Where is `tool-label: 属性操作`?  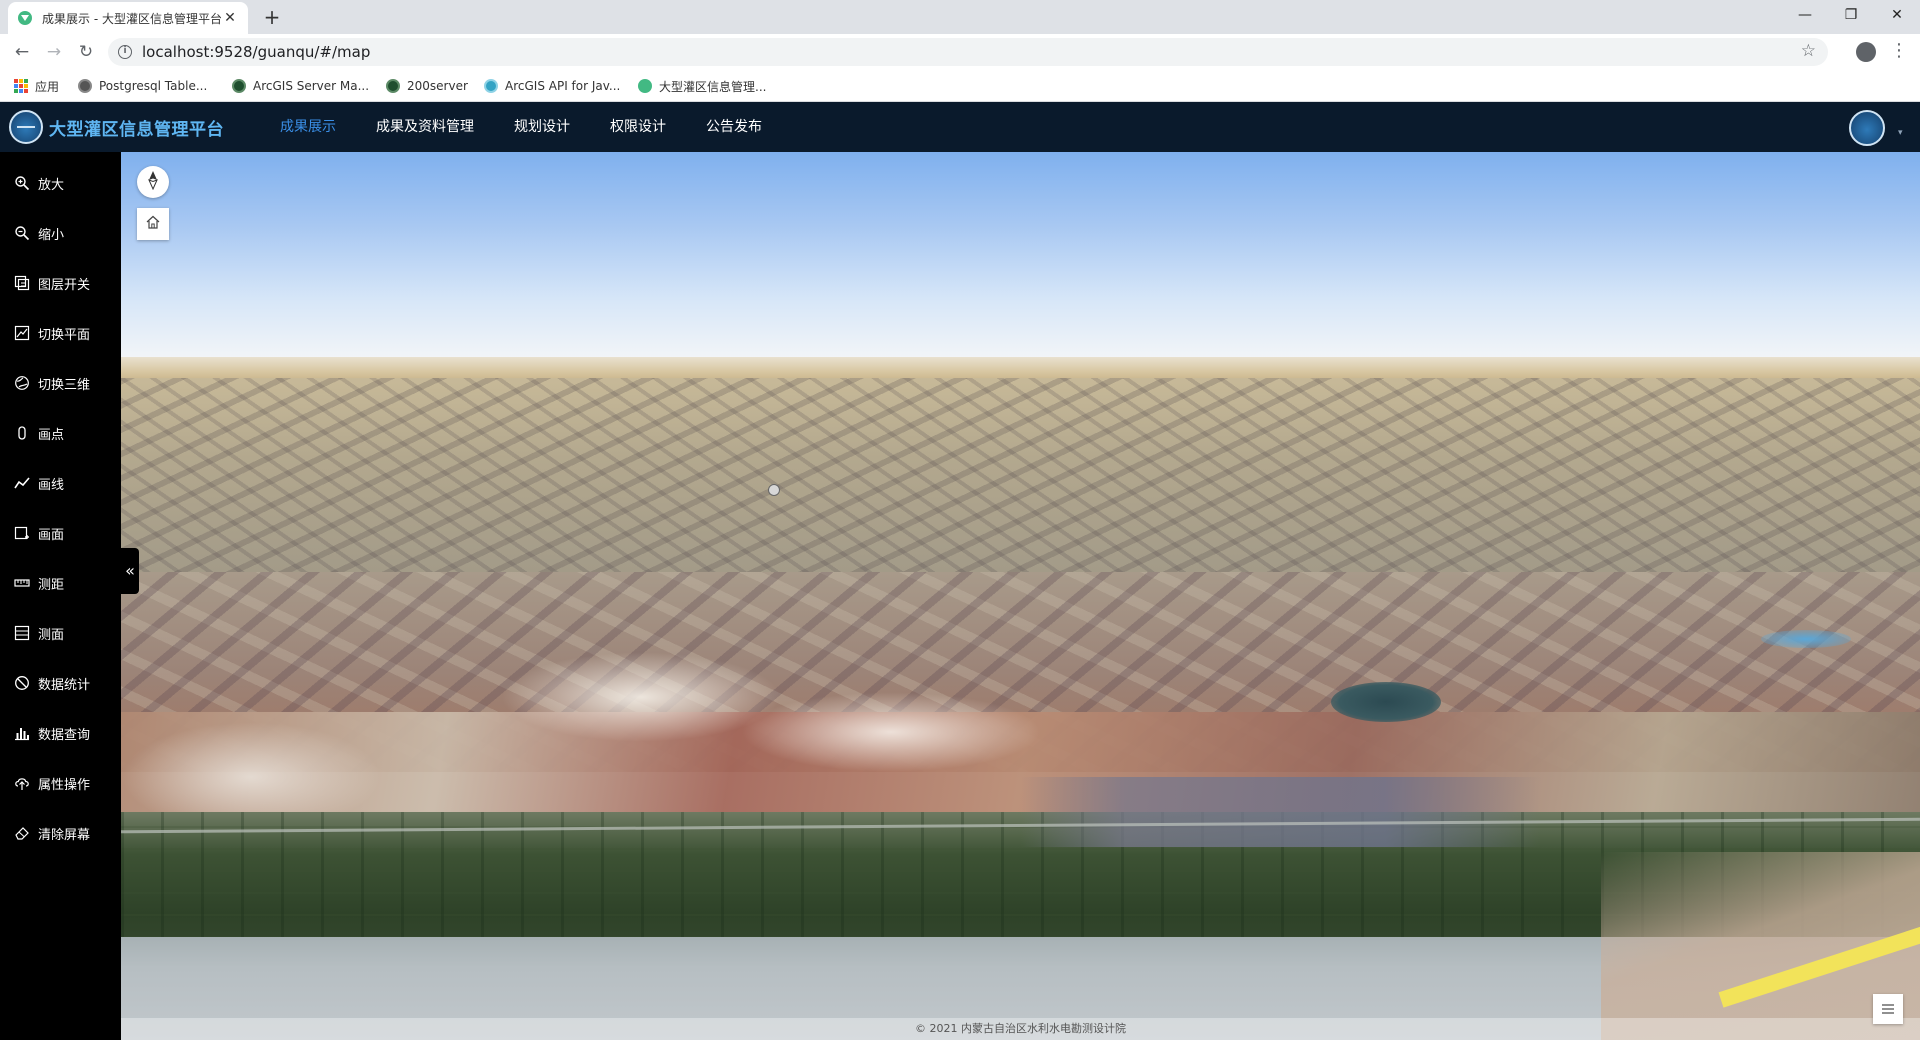
tool-label: 属性操作 is located at coordinates (64, 785).